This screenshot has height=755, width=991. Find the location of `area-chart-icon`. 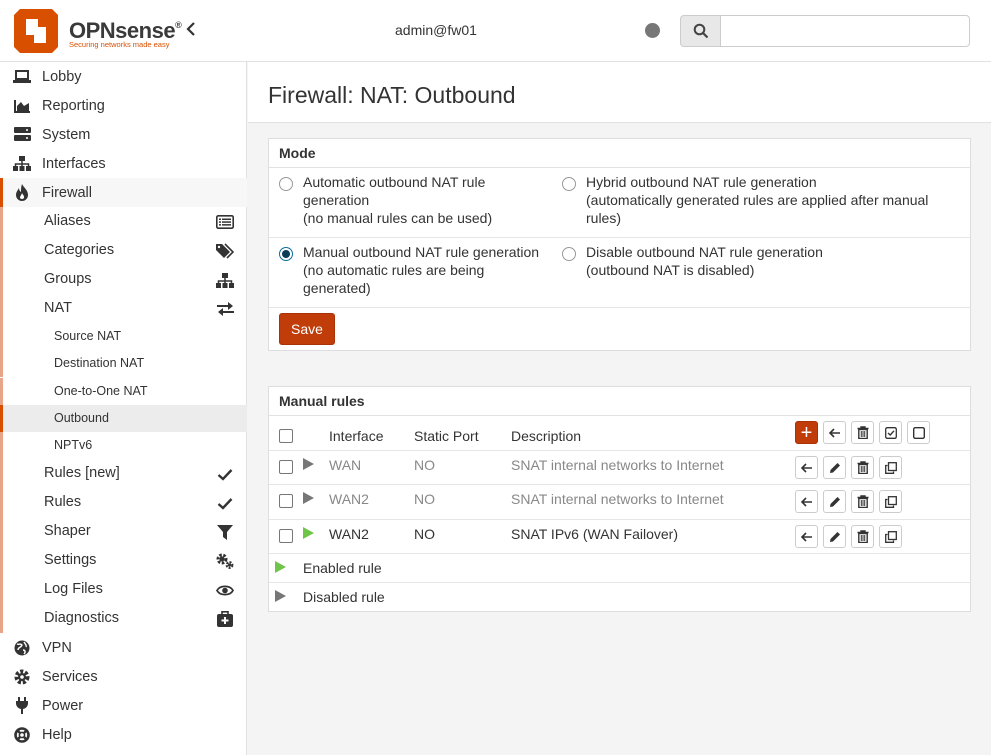

area-chart-icon is located at coordinates (22, 106).